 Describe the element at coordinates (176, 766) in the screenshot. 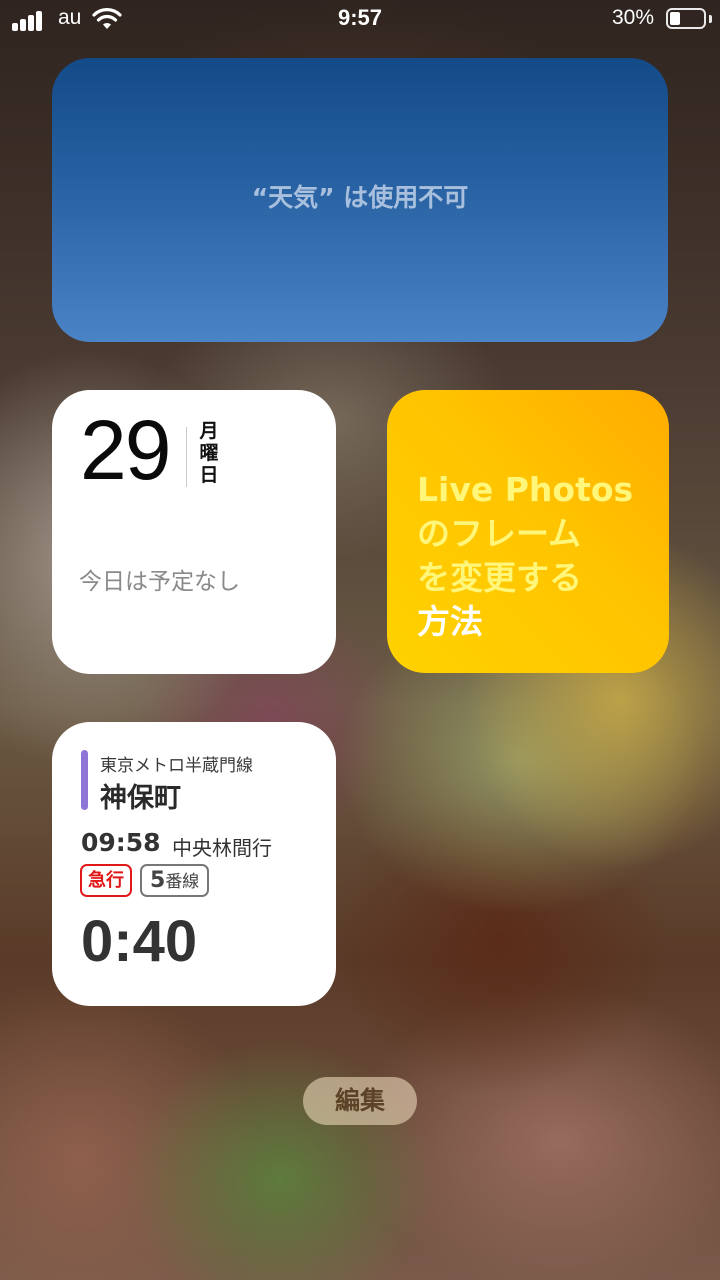

I see `line-name: 東京メトロ半蔵門線` at that location.